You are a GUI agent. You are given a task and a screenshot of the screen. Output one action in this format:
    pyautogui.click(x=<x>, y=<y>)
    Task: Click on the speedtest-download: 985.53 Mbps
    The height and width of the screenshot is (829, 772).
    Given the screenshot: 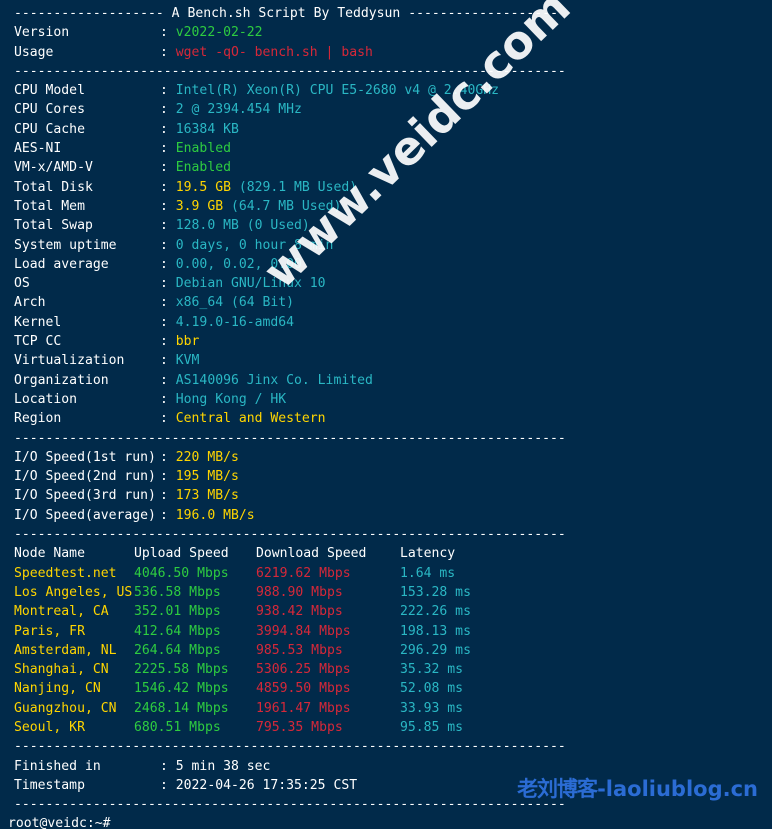 What is the action you would take?
    pyautogui.click(x=299, y=650)
    